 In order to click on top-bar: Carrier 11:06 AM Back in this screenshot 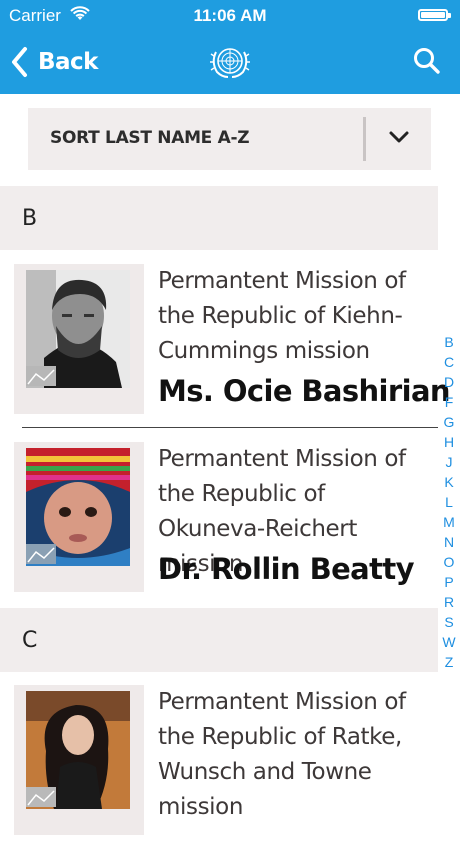, I will do `click(230, 47)`.